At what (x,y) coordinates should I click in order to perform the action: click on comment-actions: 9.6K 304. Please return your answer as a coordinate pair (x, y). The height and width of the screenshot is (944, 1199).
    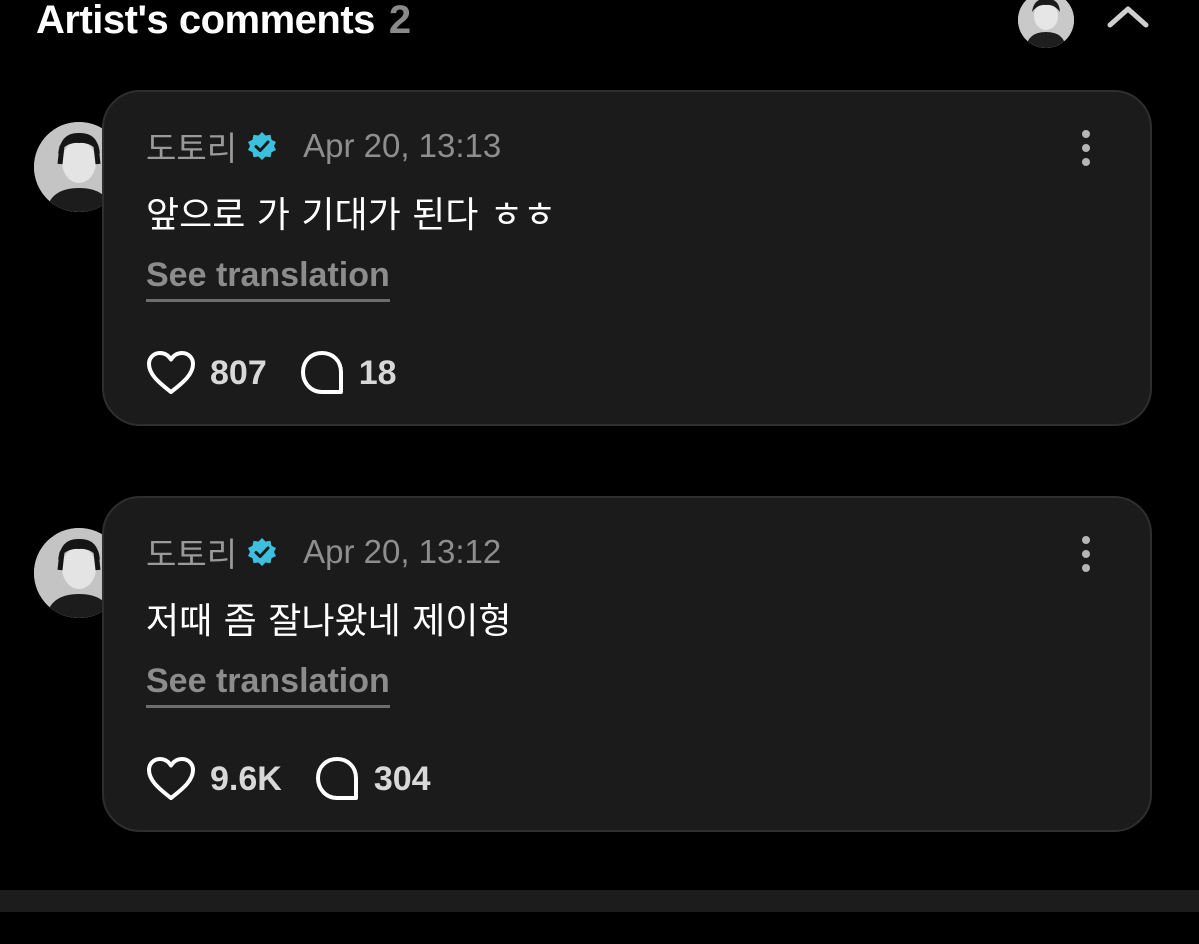
    Looking at the image, I should click on (288, 779).